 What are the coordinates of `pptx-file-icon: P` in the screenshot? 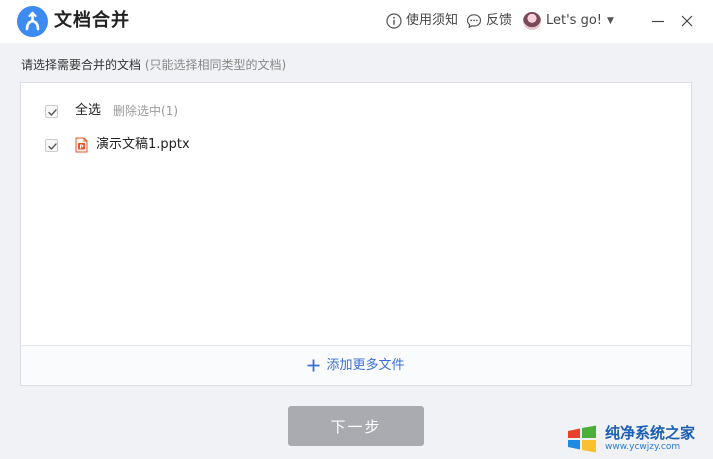 It's located at (81, 145).